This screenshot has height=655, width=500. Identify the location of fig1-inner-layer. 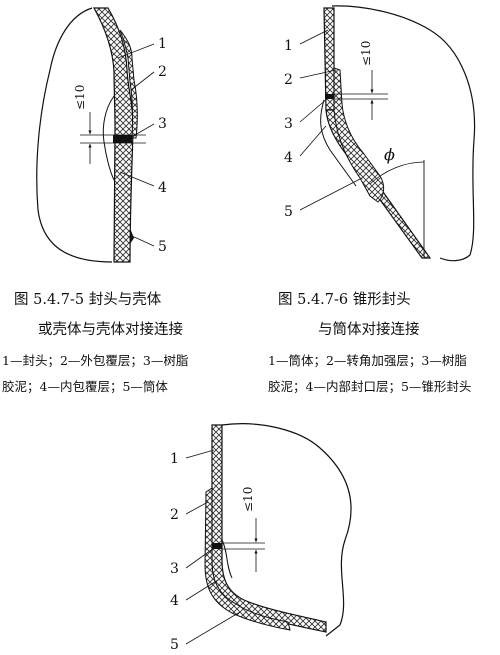
(108, 138).